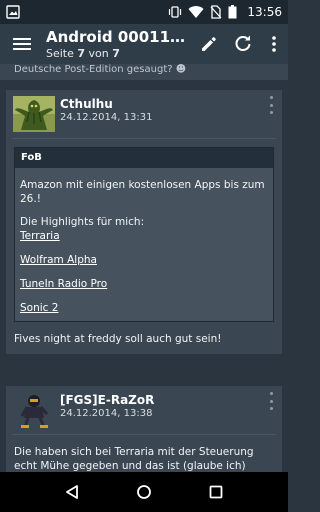 This screenshot has height=512, width=320. Describe the element at coordinates (264, 12) in the screenshot. I see `status-clock: 13:56` at that location.